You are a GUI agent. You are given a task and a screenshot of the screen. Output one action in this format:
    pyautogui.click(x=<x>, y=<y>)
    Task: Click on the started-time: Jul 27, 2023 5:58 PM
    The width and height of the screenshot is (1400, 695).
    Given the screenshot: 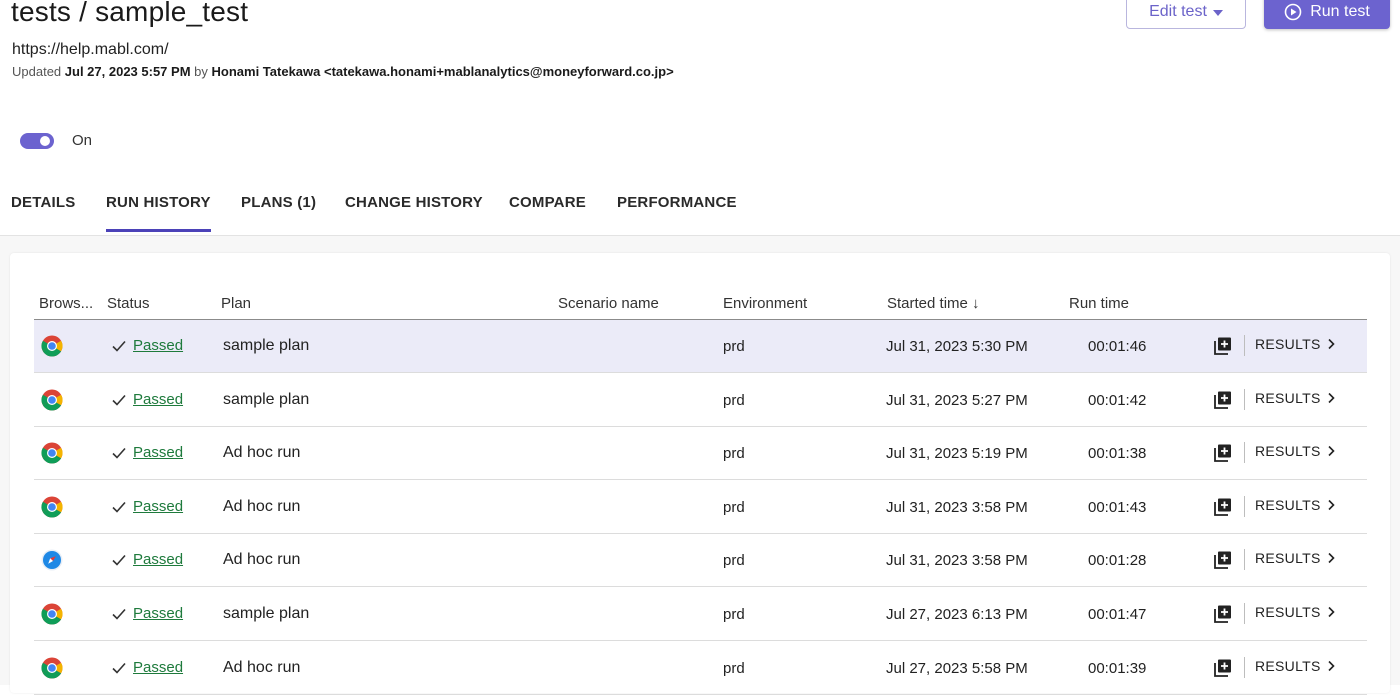 What is the action you would take?
    pyautogui.click(x=957, y=668)
    